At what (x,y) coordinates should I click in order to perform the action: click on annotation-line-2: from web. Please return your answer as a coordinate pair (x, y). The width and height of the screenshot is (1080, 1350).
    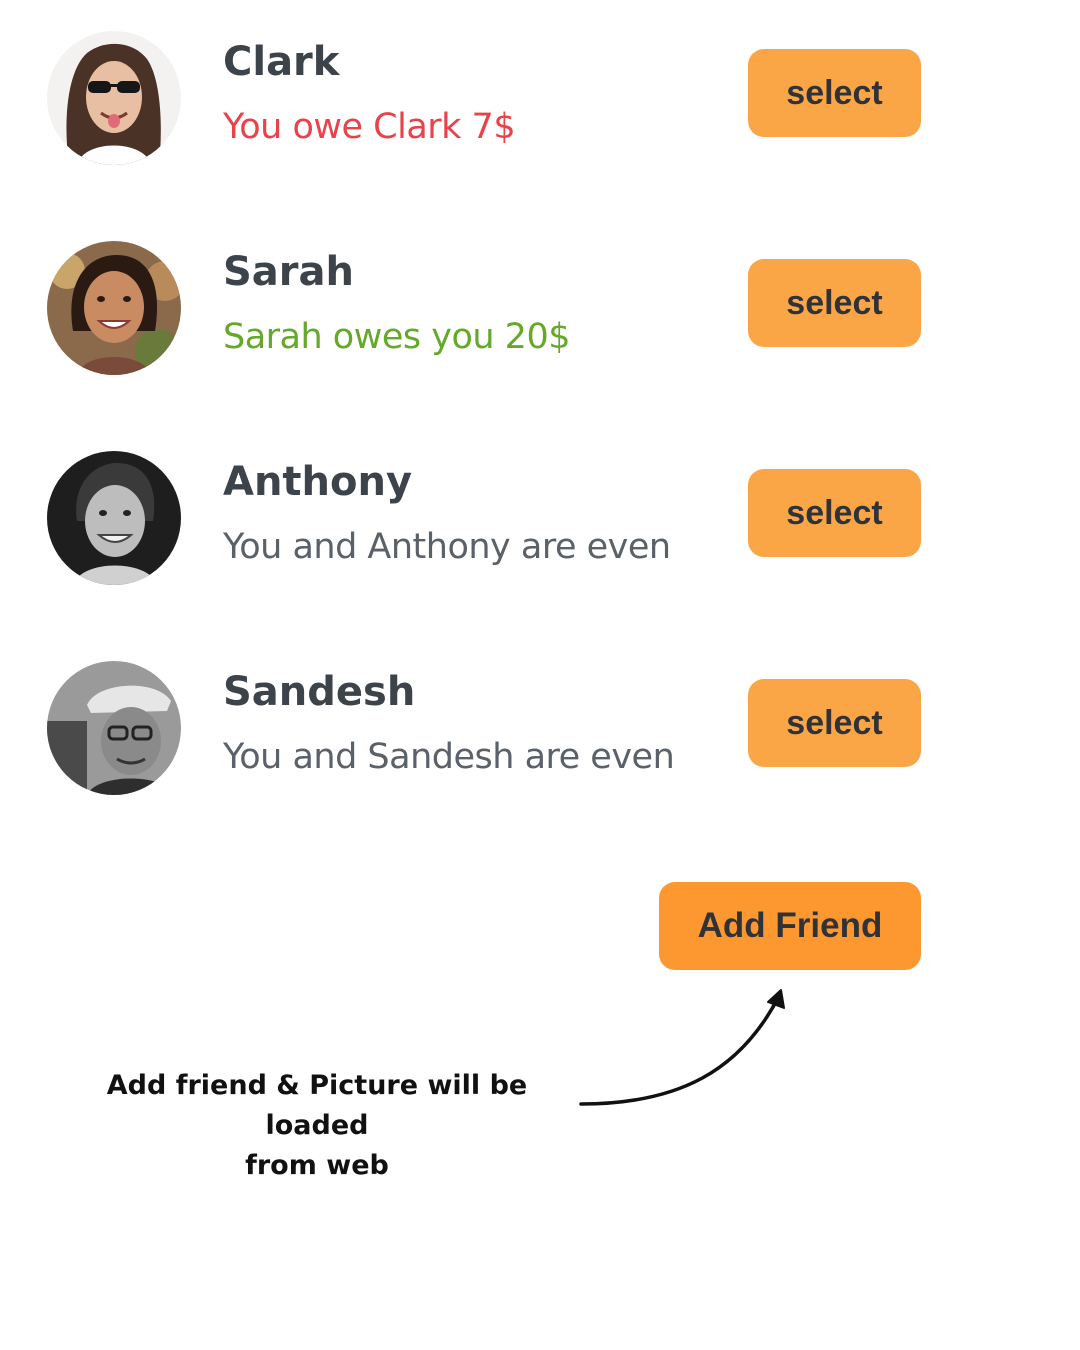
    Looking at the image, I should click on (317, 1165).